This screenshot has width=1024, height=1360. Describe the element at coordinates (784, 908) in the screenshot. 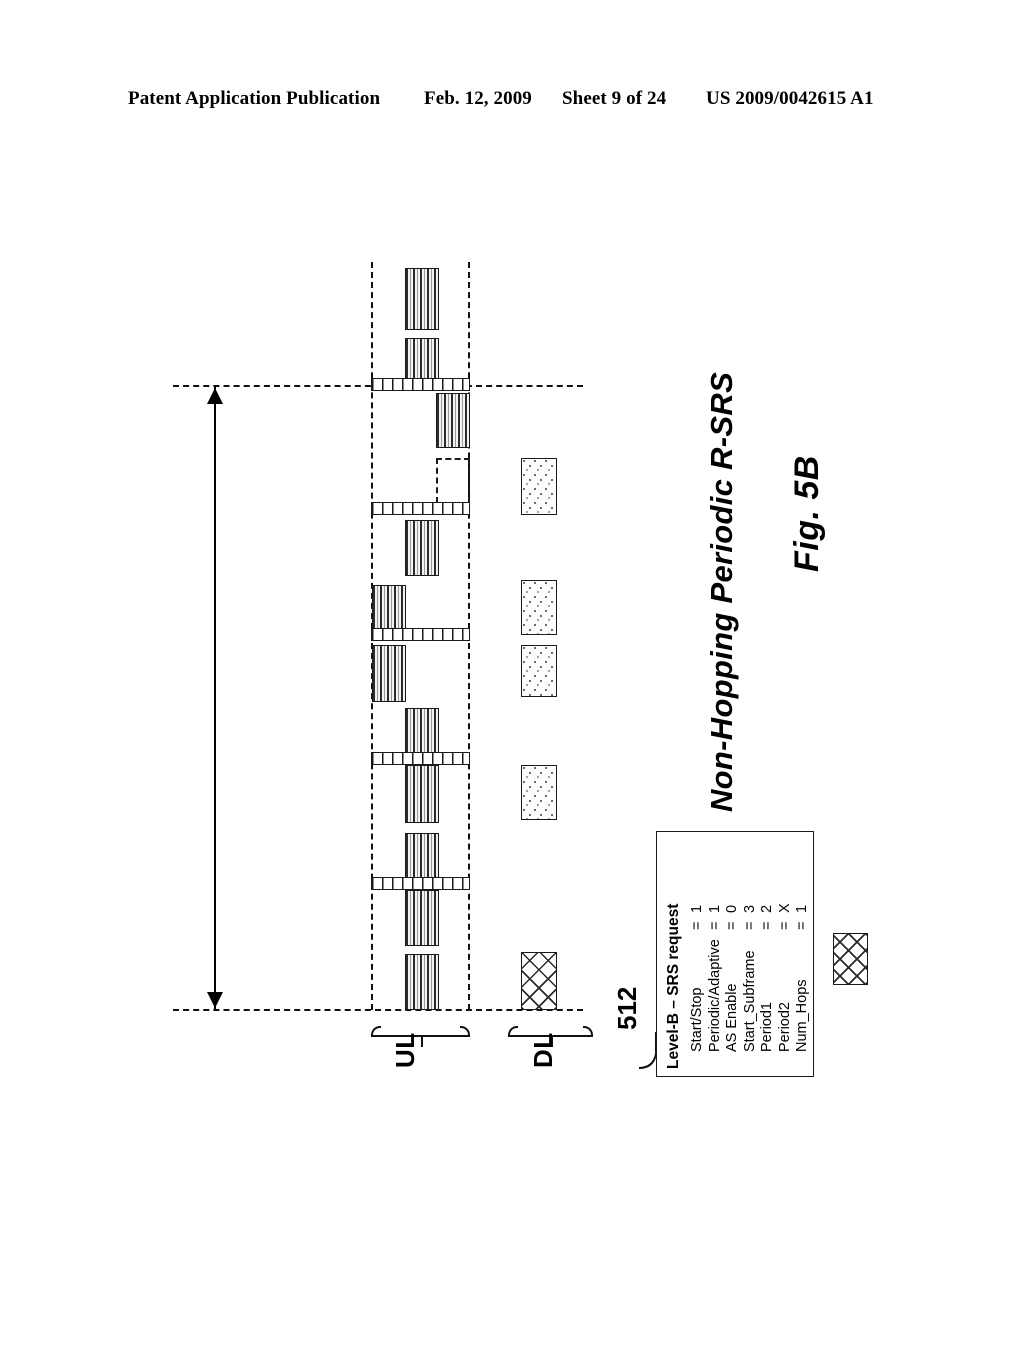

I see `legend-value: X` at that location.